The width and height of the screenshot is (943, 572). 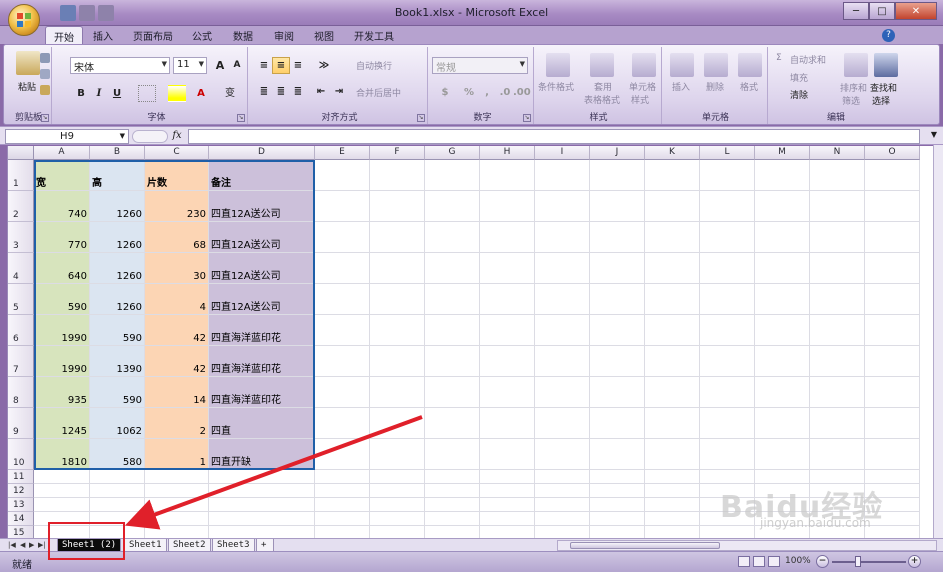 What do you see at coordinates (284, 35) in the screenshot?
I see `tab-review: 审阅` at bounding box center [284, 35].